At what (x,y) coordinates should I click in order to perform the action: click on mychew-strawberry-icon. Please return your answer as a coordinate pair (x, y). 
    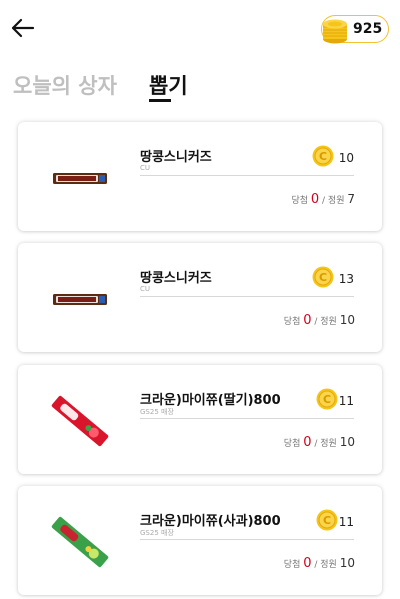
    Looking at the image, I should click on (80, 421).